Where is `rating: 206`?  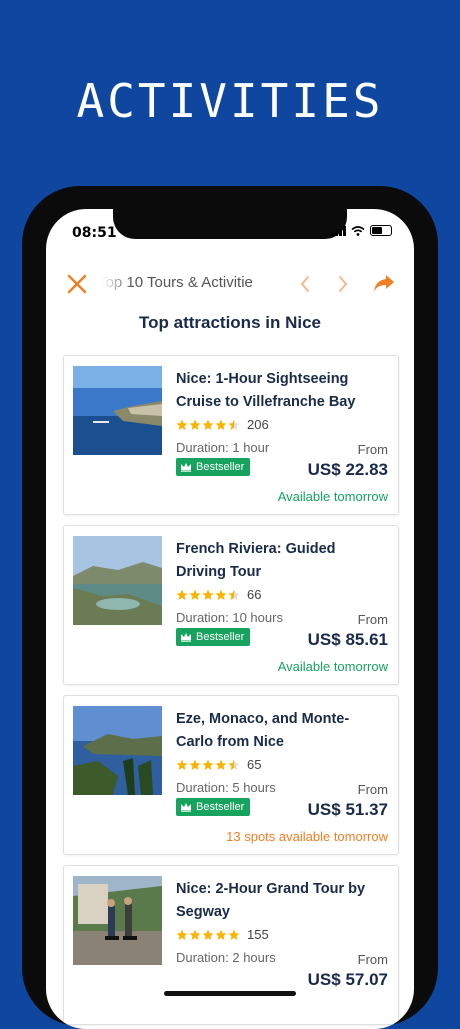
rating: 206 is located at coordinates (222, 424).